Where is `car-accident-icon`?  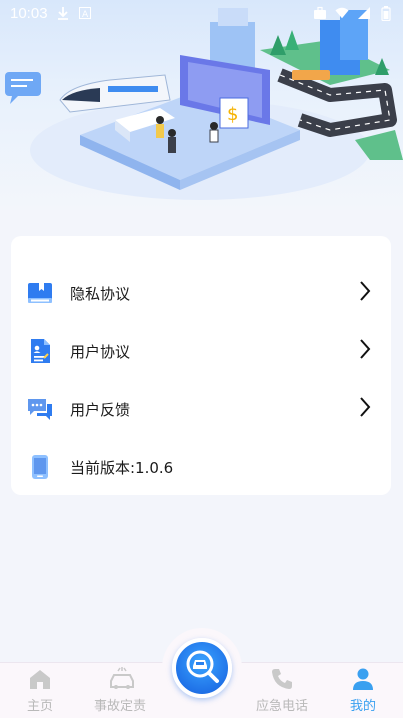
car-accident-icon is located at coordinates (121, 679).